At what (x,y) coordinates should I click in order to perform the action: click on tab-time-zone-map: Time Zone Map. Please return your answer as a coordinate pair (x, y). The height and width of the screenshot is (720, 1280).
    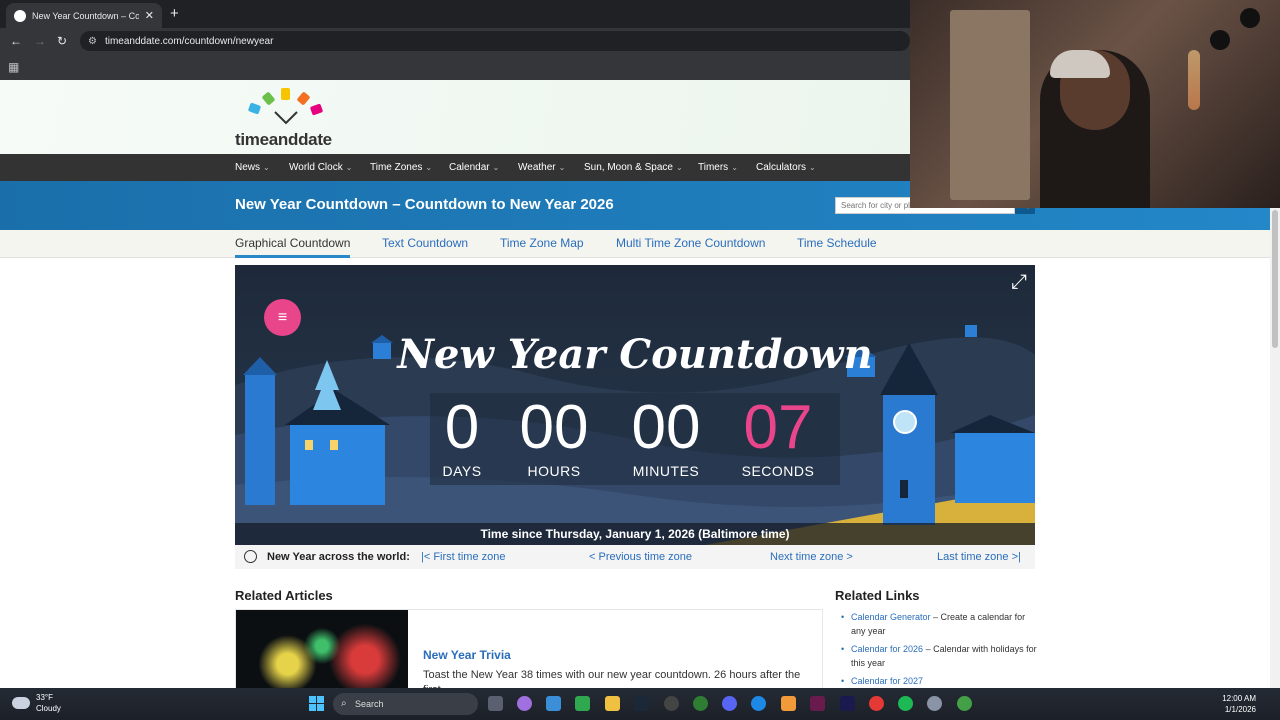
    Looking at the image, I should click on (542, 243).